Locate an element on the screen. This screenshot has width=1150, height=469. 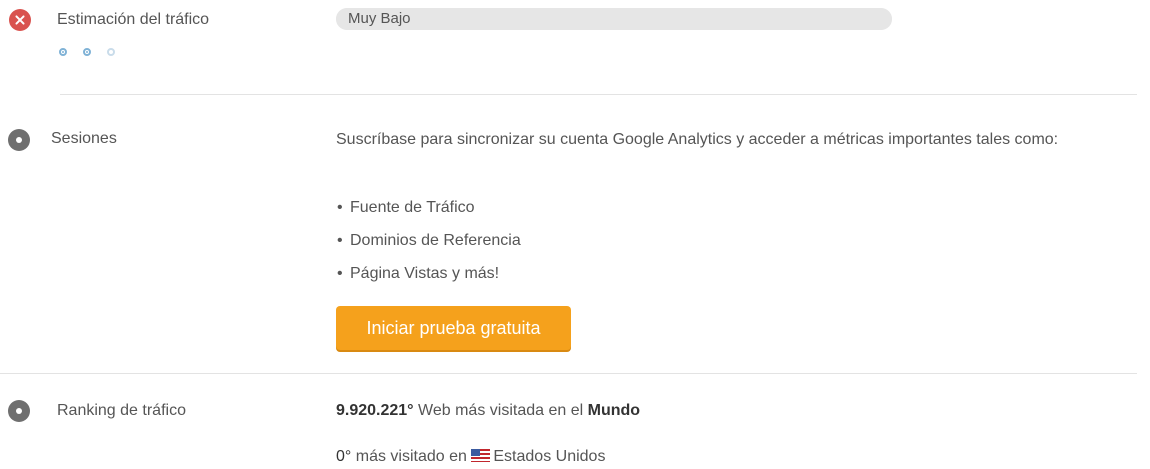
ranking-label: Ranking de tráfico is located at coordinates (121, 410).